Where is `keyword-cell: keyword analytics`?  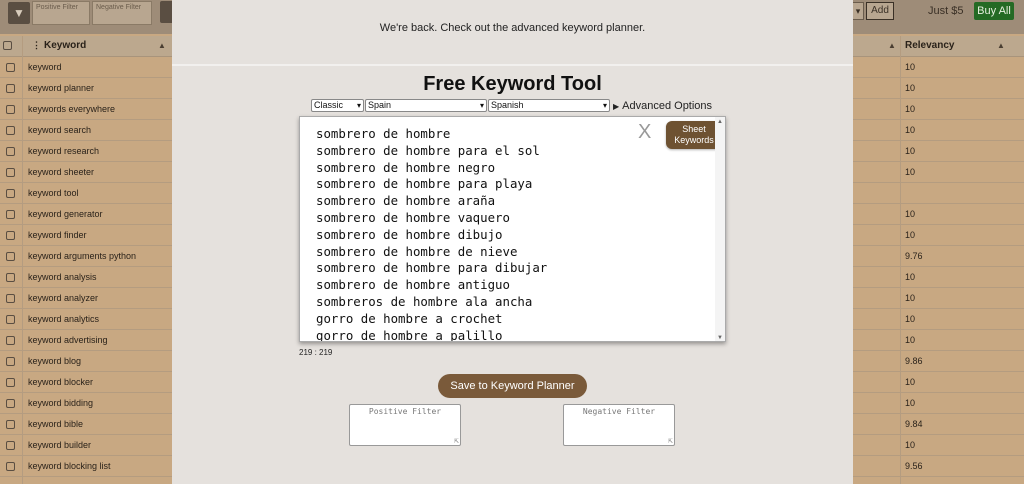 keyword-cell: keyword analytics is located at coordinates (63, 319).